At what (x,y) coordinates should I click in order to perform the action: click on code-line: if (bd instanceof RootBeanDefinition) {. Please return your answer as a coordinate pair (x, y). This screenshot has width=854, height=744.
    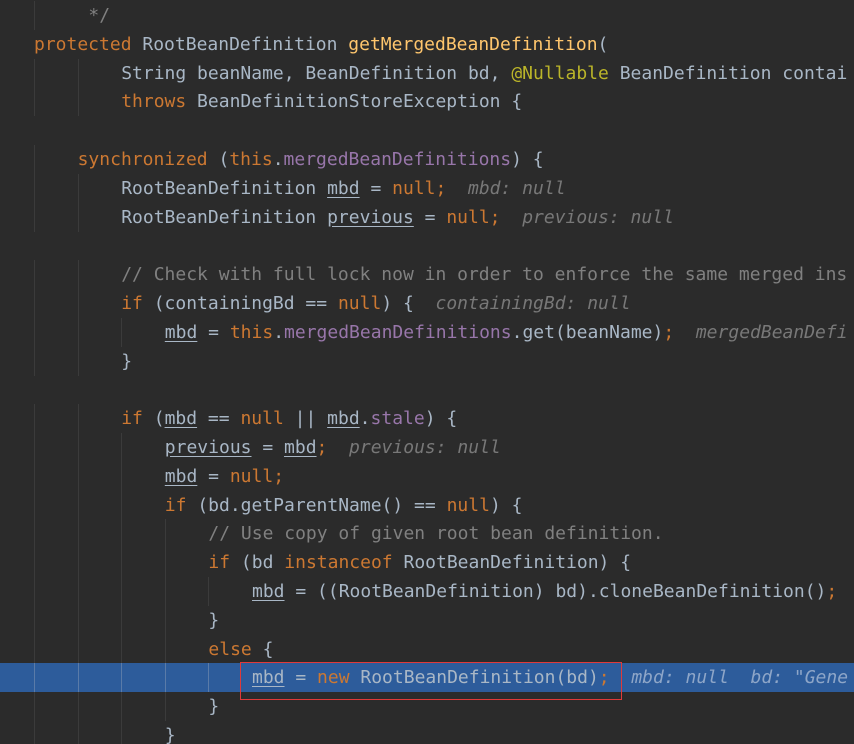
    Looking at the image, I should click on (427, 563).